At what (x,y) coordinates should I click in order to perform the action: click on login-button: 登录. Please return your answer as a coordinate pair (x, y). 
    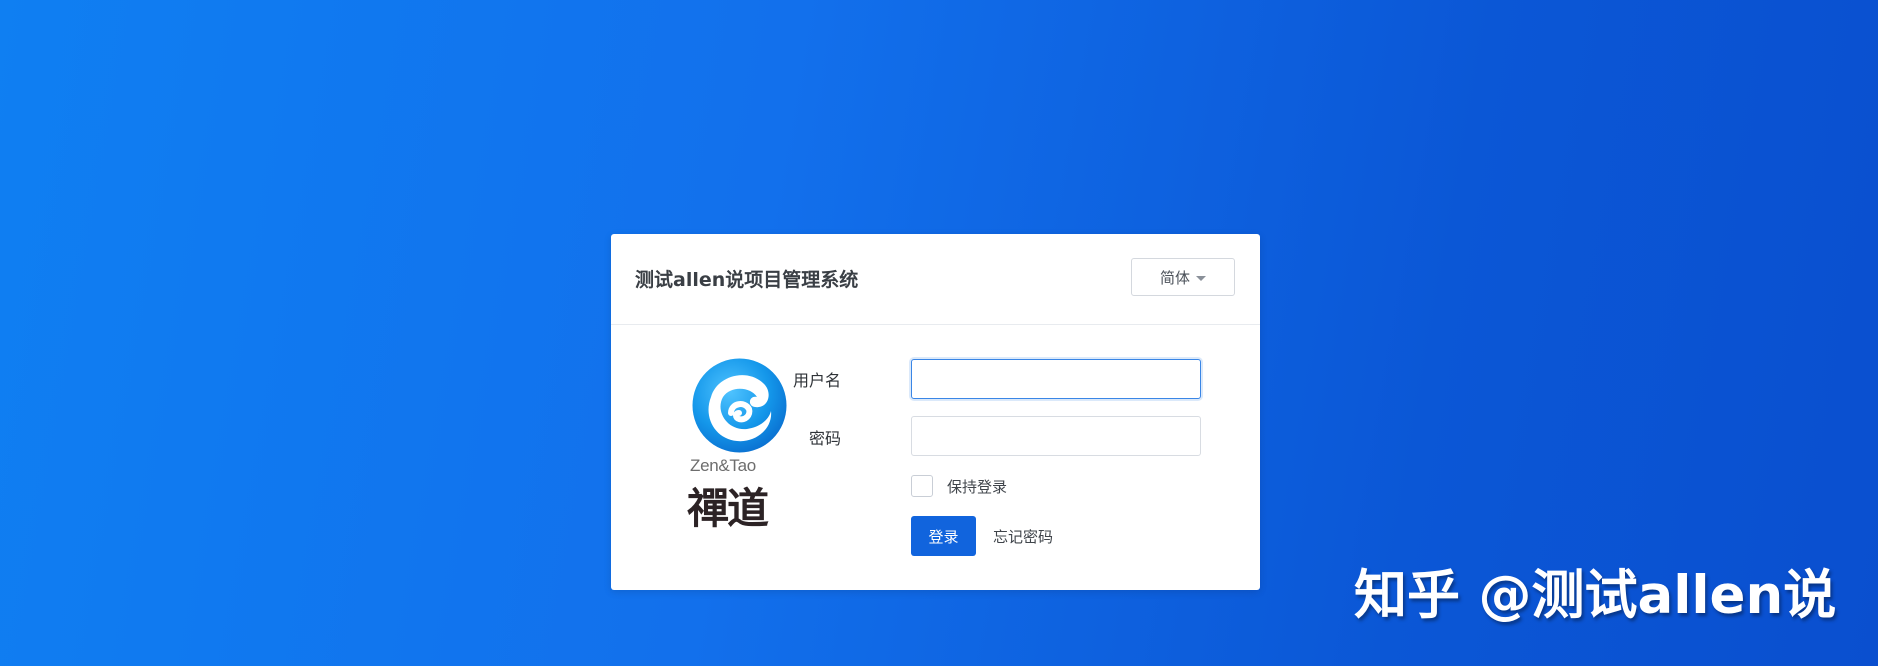
    Looking at the image, I should click on (943, 536).